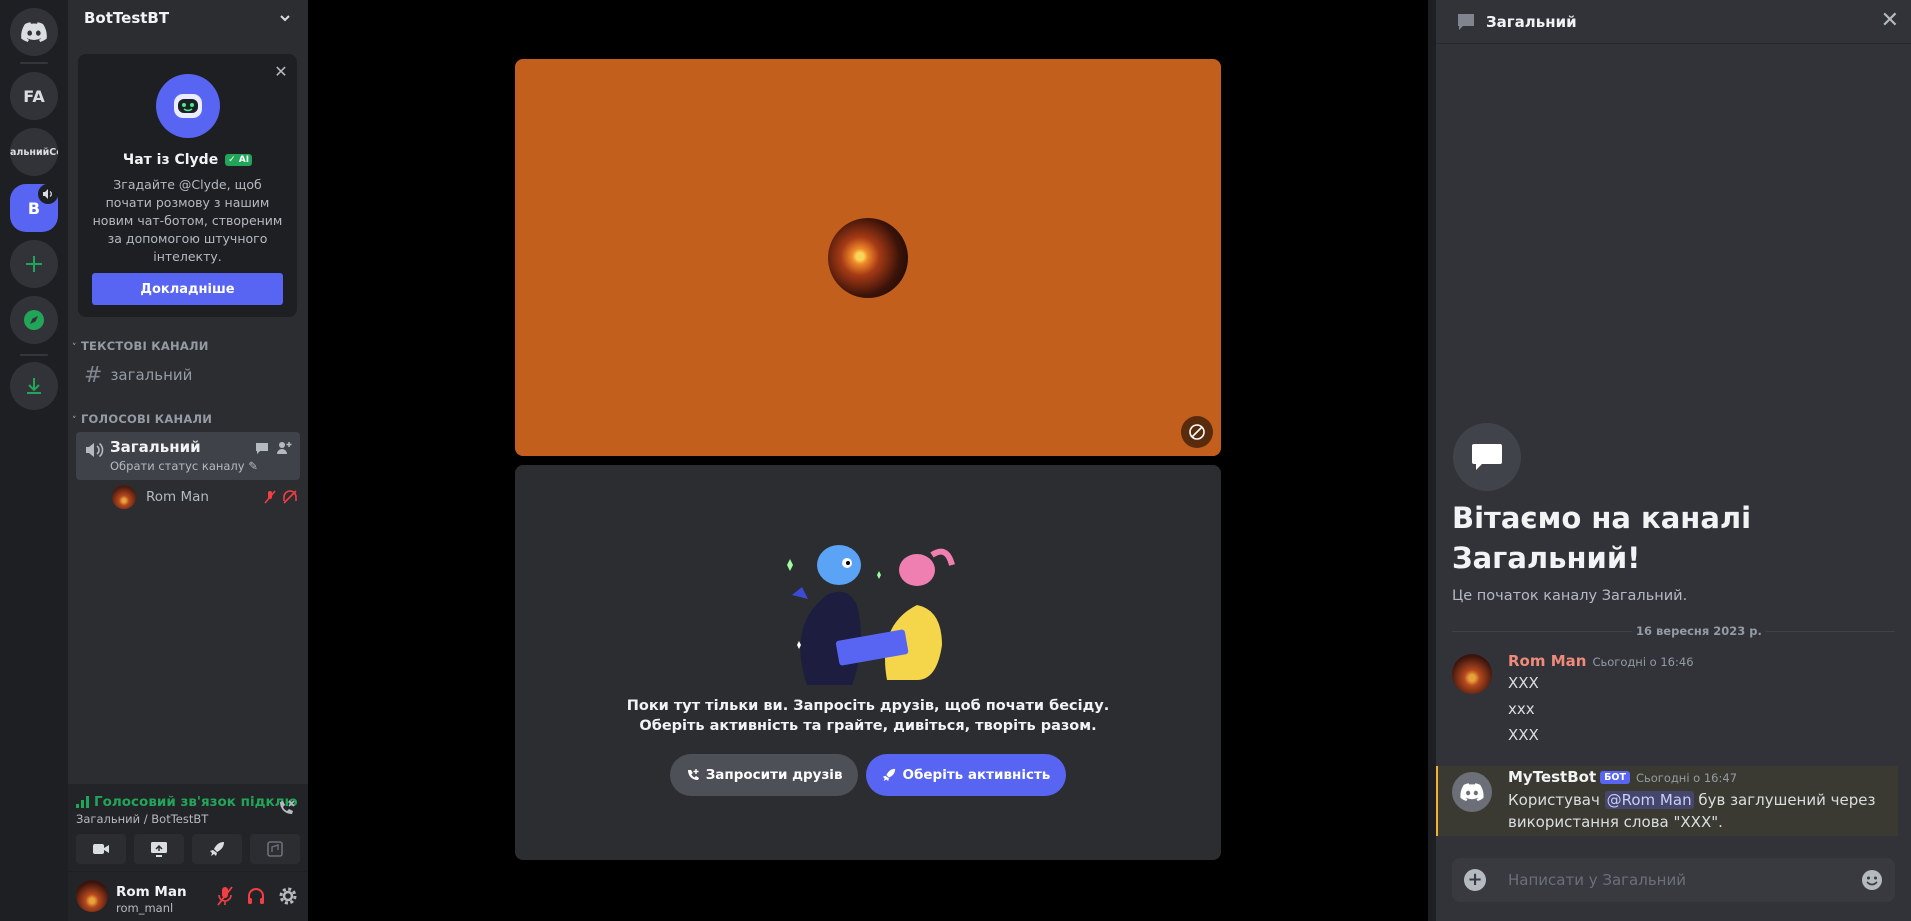 The width and height of the screenshot is (1911, 921). What do you see at coordinates (142, 819) in the screenshot?
I see `voice-location: Загальний / BotTestBT` at bounding box center [142, 819].